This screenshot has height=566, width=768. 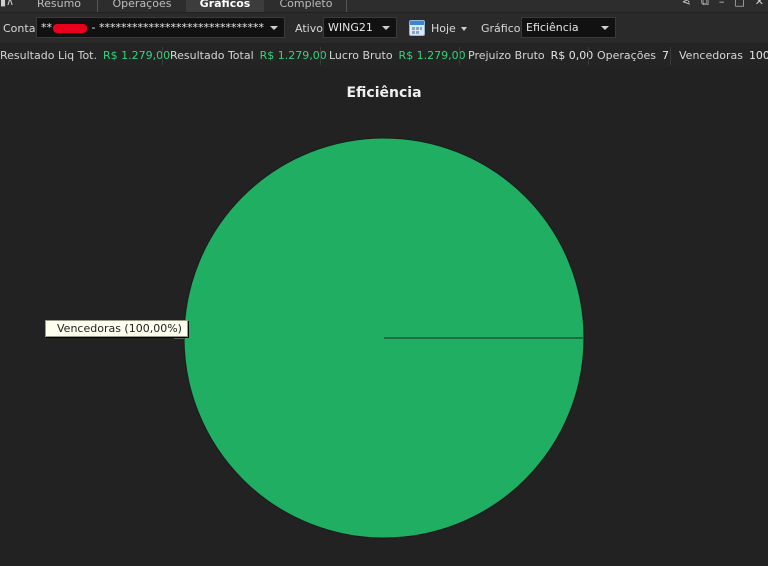 I want to click on close-icon: ✕, so click(x=759, y=4).